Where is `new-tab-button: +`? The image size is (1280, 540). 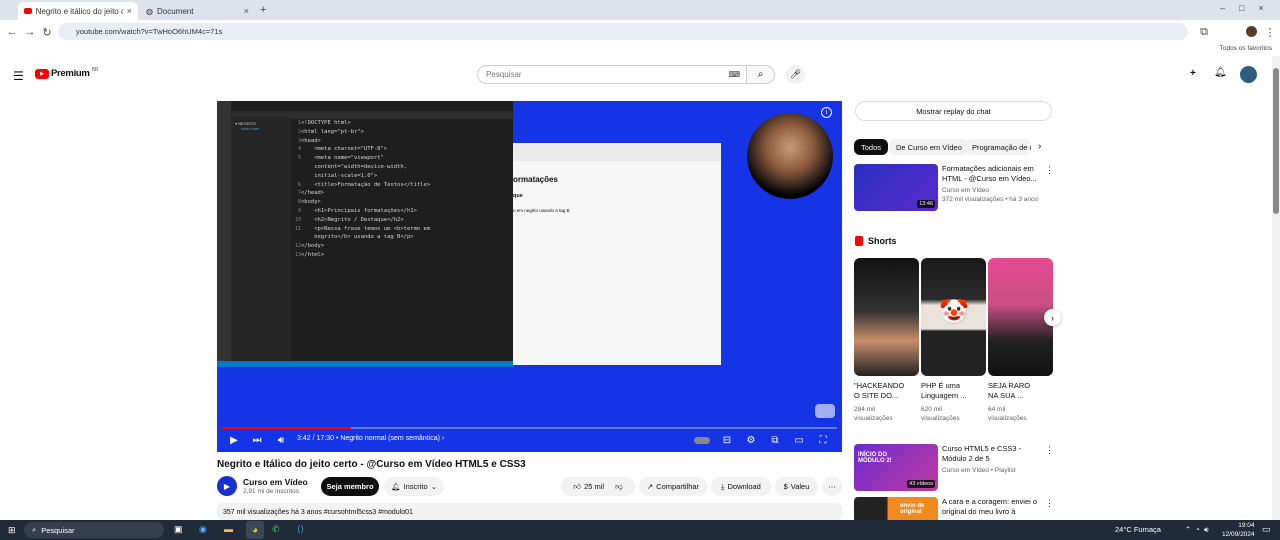
new-tab-button: + is located at coordinates (263, 10).